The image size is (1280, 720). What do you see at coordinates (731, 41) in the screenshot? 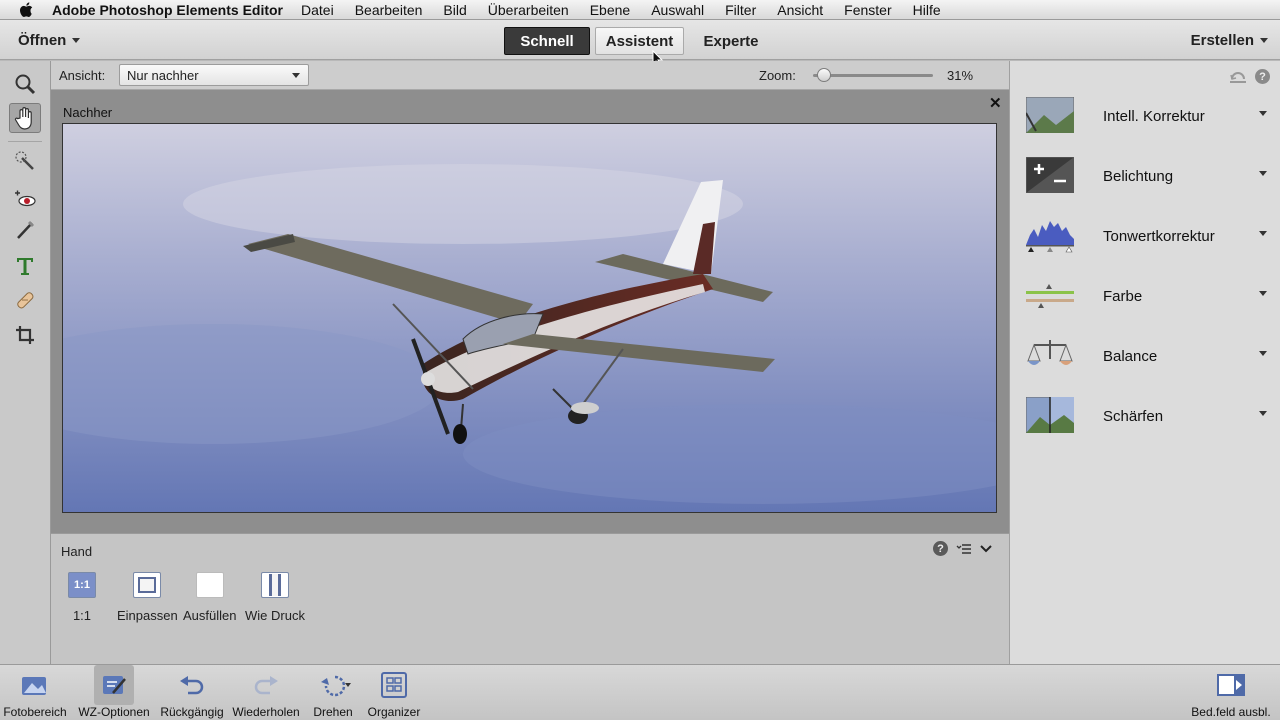
I see `tab-experte: Experte` at bounding box center [731, 41].